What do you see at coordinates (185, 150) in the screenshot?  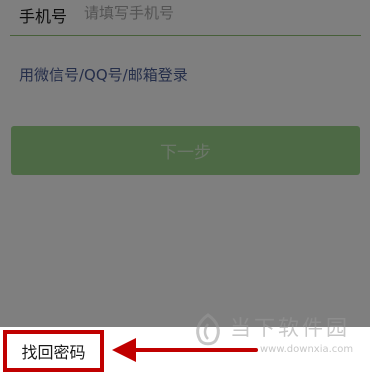 I see `next-button: 下一步` at bounding box center [185, 150].